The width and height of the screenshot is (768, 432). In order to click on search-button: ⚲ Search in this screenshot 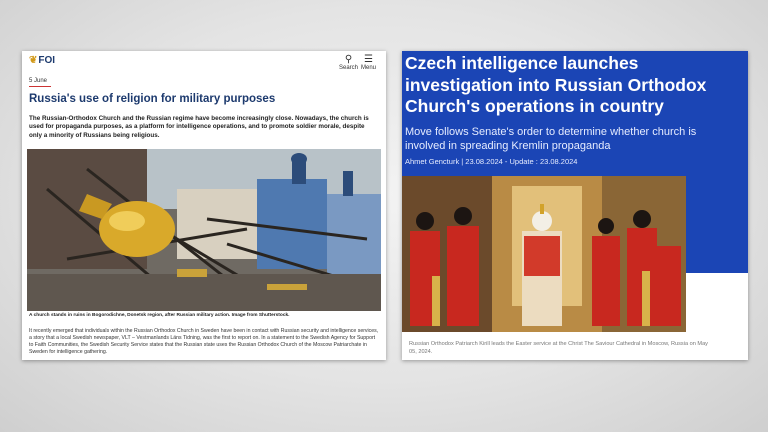, I will do `click(348, 62)`.